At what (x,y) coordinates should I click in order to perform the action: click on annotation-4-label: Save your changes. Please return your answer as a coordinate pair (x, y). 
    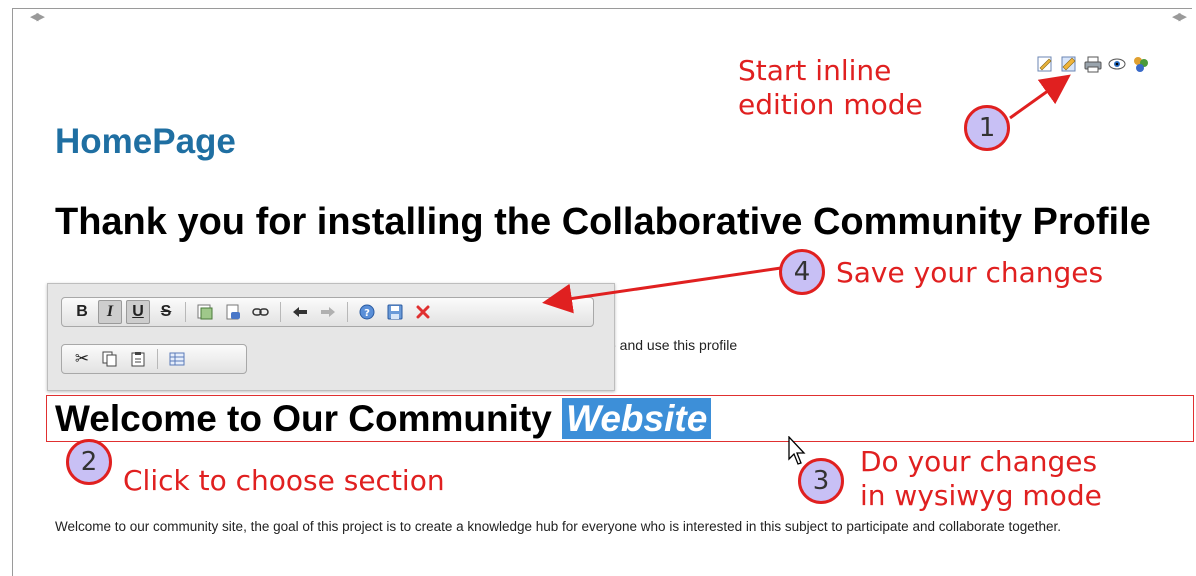
    Looking at the image, I should click on (970, 272).